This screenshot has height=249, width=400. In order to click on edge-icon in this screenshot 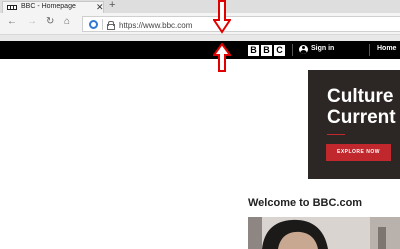, I will do `click(93, 24)`.